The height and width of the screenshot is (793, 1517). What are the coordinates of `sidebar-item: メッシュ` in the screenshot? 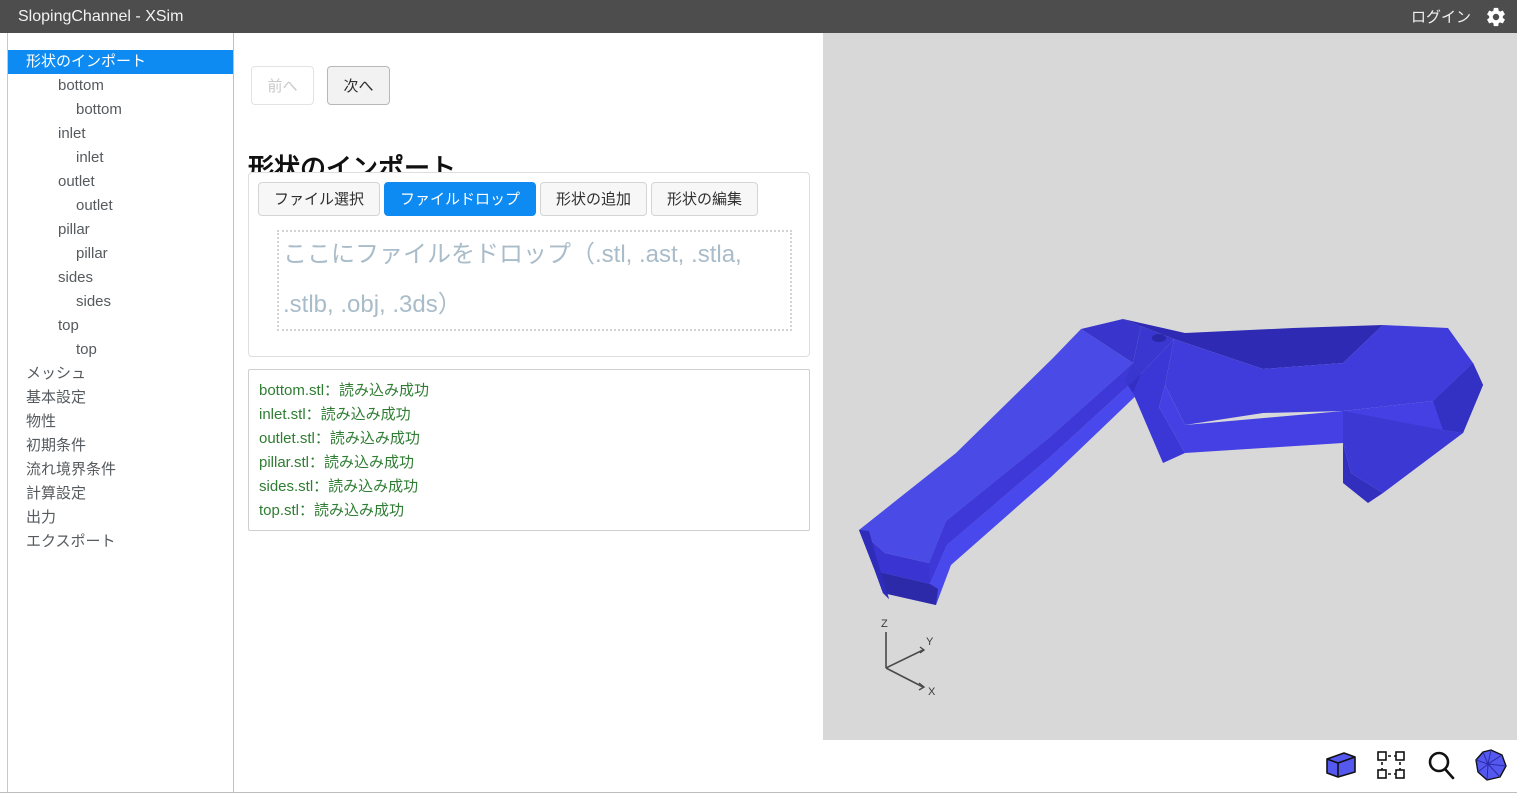 It's located at (120, 374).